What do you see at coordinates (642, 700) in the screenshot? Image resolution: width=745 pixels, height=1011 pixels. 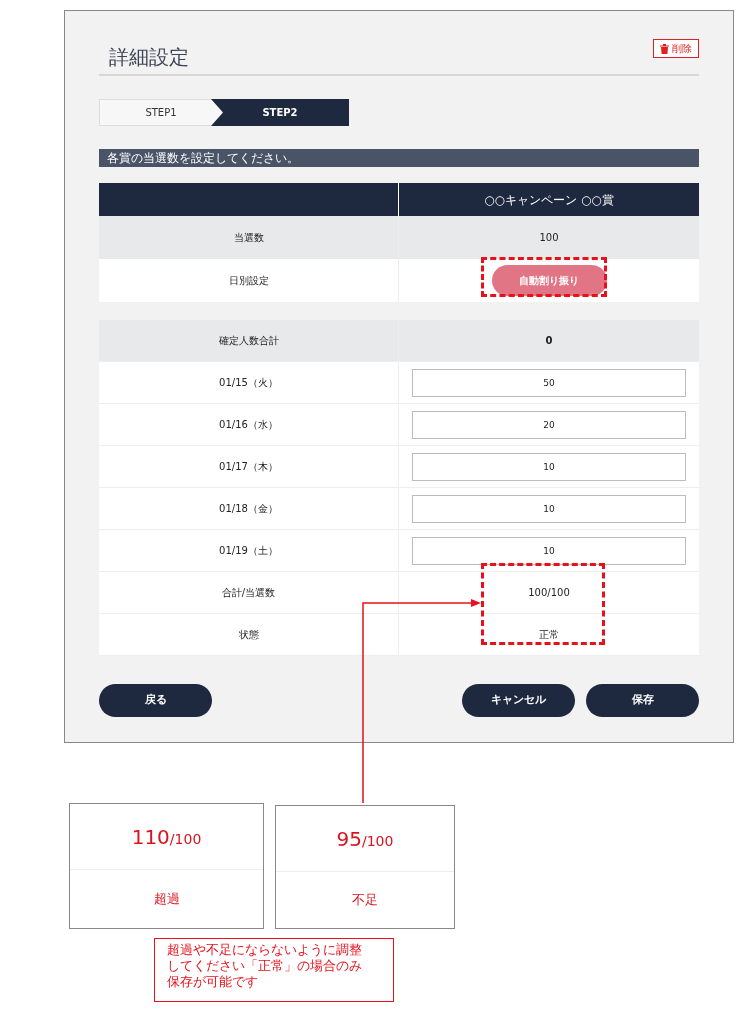 I see `save-button: 保存` at bounding box center [642, 700].